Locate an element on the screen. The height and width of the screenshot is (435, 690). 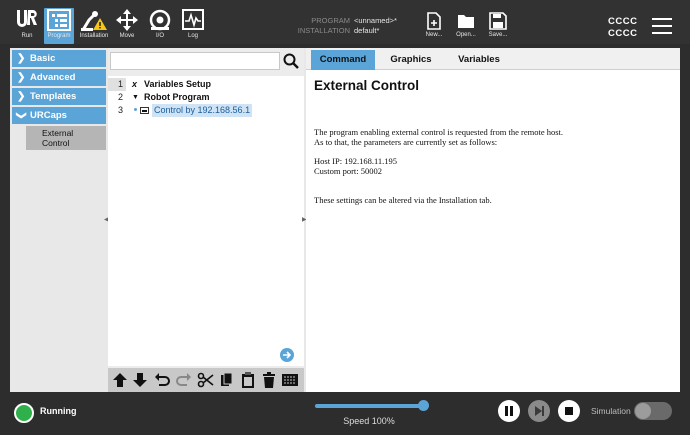
category-advanced: ❯ Advanced is located at coordinates (59, 77).